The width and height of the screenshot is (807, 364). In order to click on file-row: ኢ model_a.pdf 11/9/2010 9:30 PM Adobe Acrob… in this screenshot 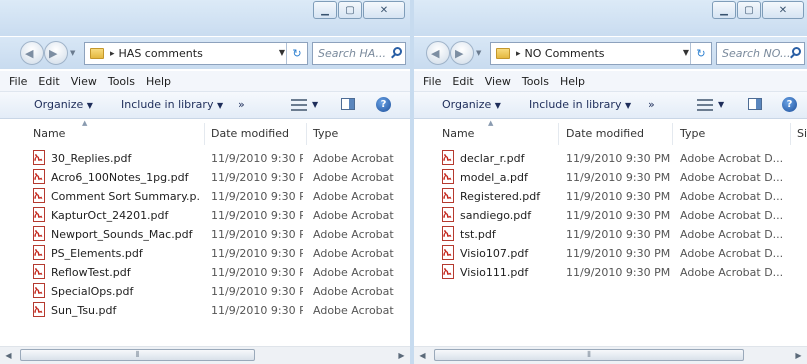, I will do `click(610, 177)`.